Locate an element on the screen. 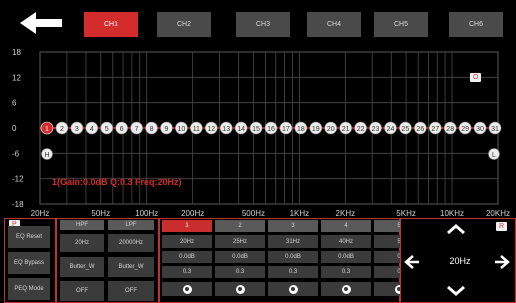 The height and width of the screenshot is (303, 516). band-2-bypass-toggle is located at coordinates (240, 289).